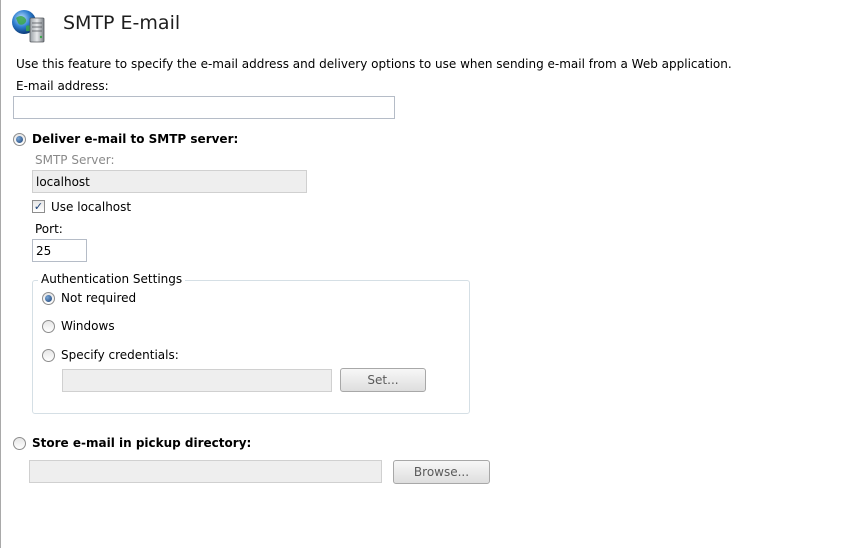 This screenshot has width=852, height=548. What do you see at coordinates (59, 250) in the screenshot?
I see `port-input` at bounding box center [59, 250].